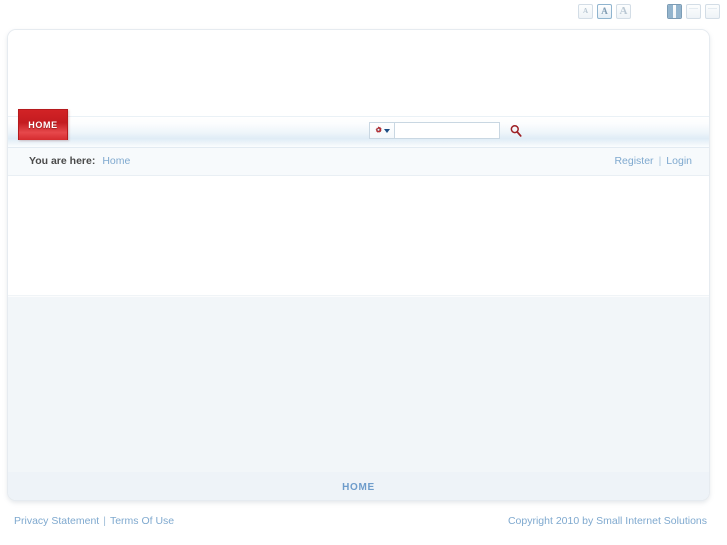 Image resolution: width=727 pixels, height=545 pixels. I want to click on search-input, so click(447, 130).